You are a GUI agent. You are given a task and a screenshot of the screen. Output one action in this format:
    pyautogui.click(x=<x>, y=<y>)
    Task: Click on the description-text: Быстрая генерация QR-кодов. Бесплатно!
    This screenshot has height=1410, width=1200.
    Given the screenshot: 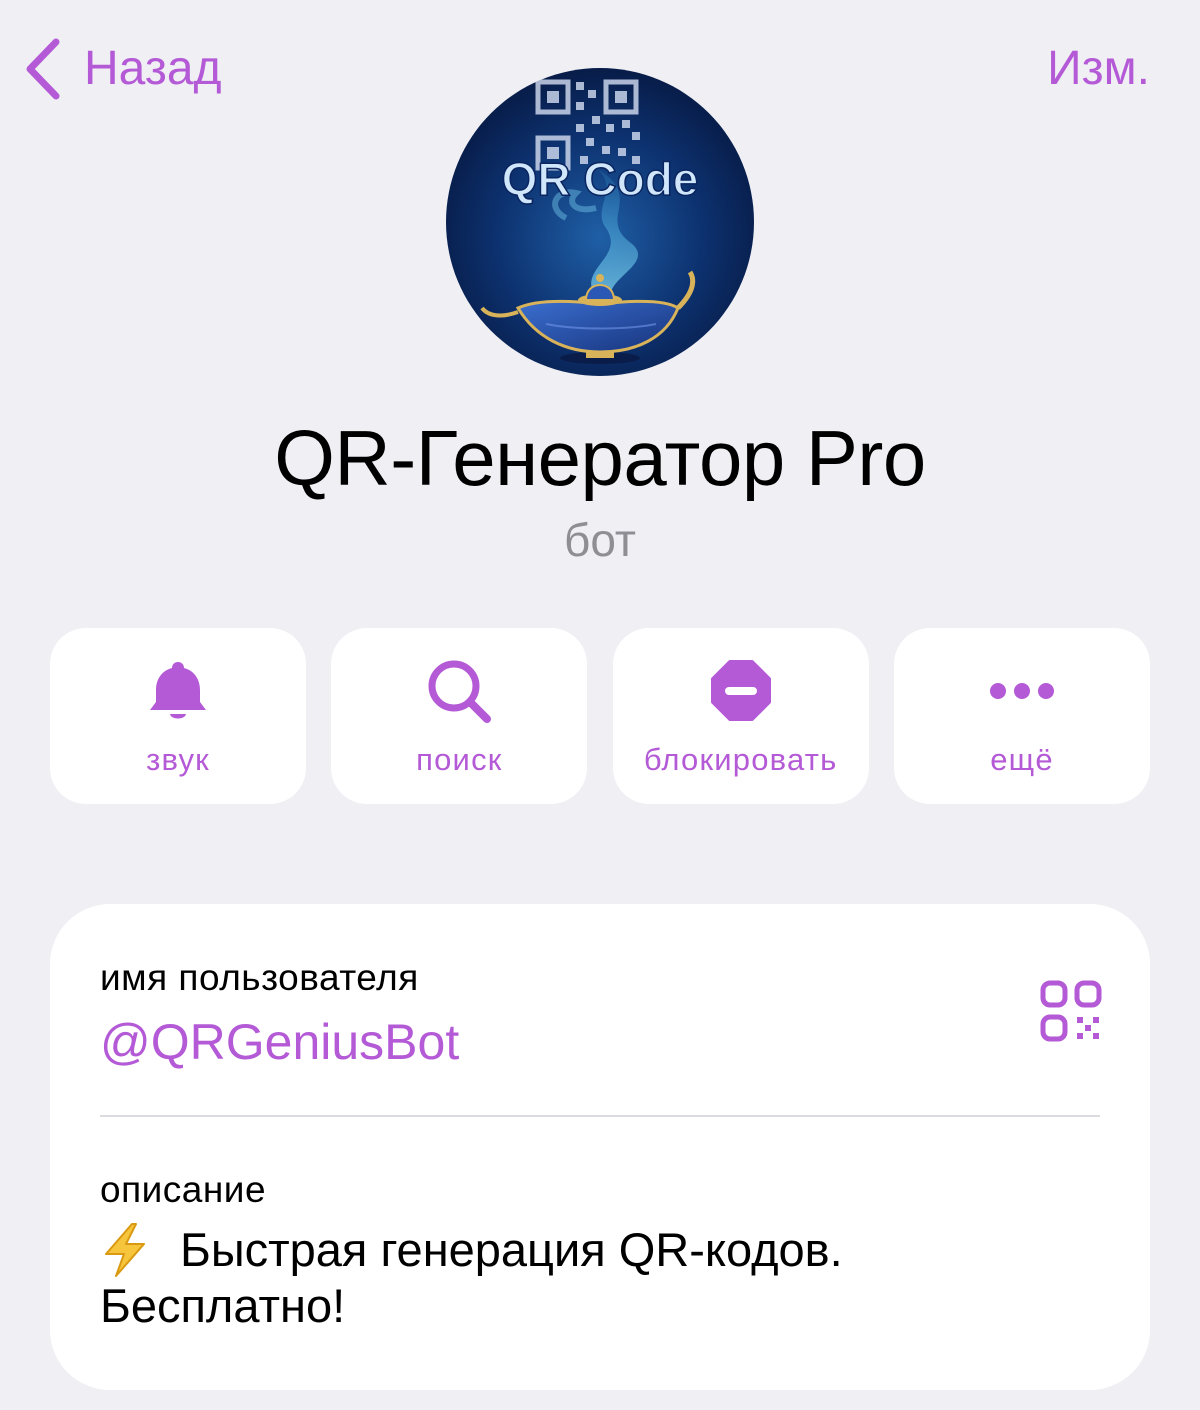 What is the action you would take?
    pyautogui.click(x=600, y=1278)
    